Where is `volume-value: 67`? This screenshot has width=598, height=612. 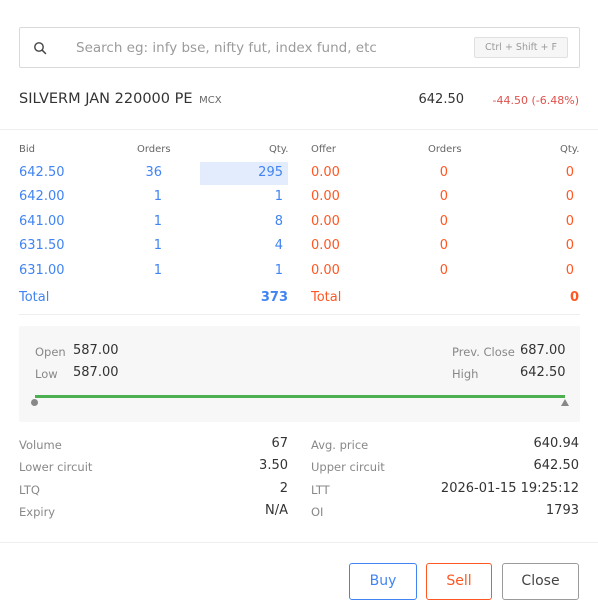
volume-value: 67 is located at coordinates (279, 443).